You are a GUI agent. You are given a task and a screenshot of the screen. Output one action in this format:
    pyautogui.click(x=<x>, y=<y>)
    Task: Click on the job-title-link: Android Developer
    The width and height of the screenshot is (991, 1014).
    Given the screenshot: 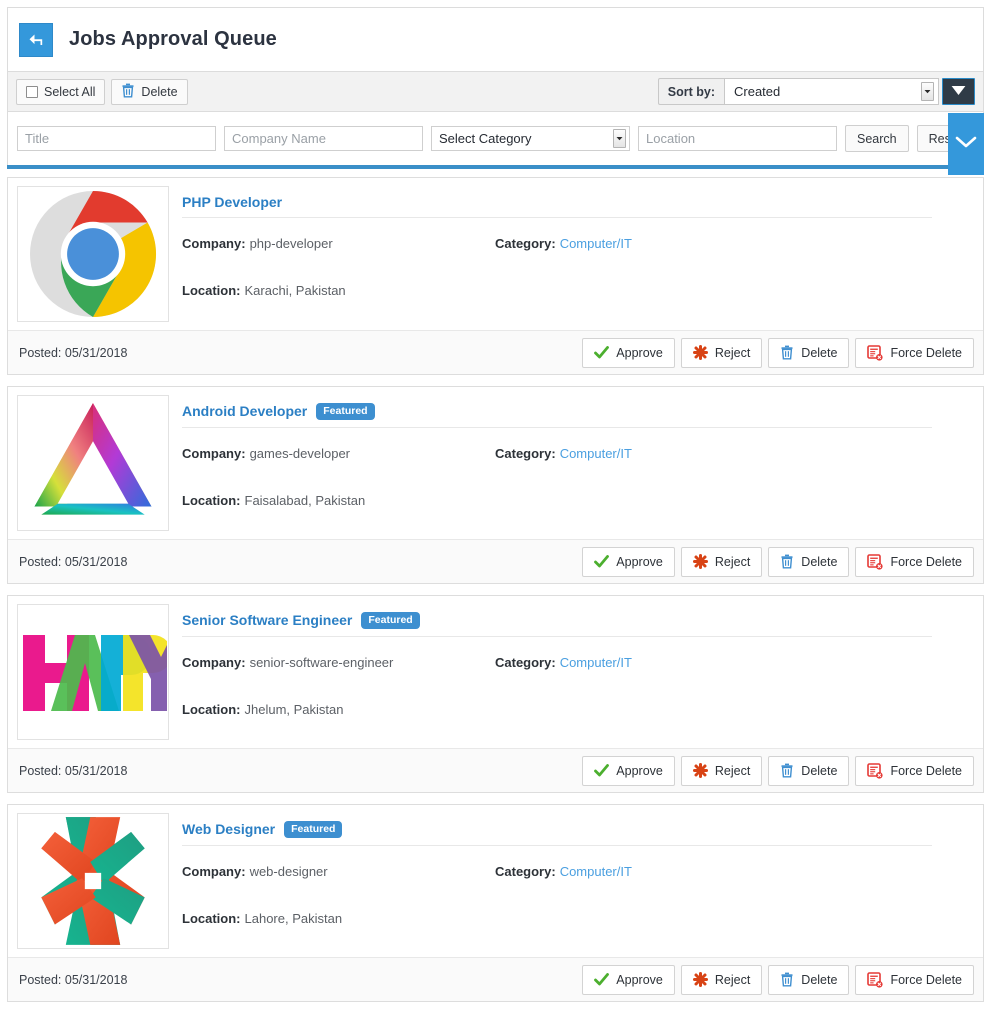 What is the action you would take?
    pyautogui.click(x=244, y=411)
    